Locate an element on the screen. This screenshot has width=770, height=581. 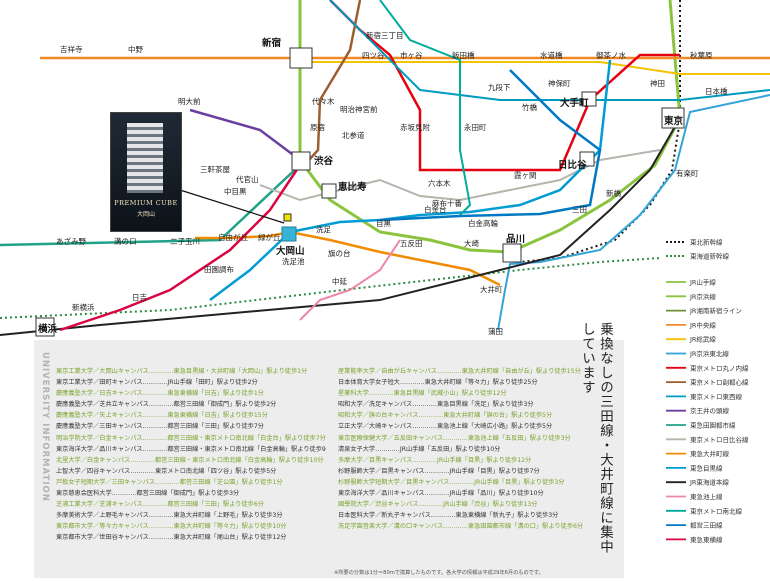
station-shirokanetakanawa: 白金高輪 is located at coordinates (483, 223).